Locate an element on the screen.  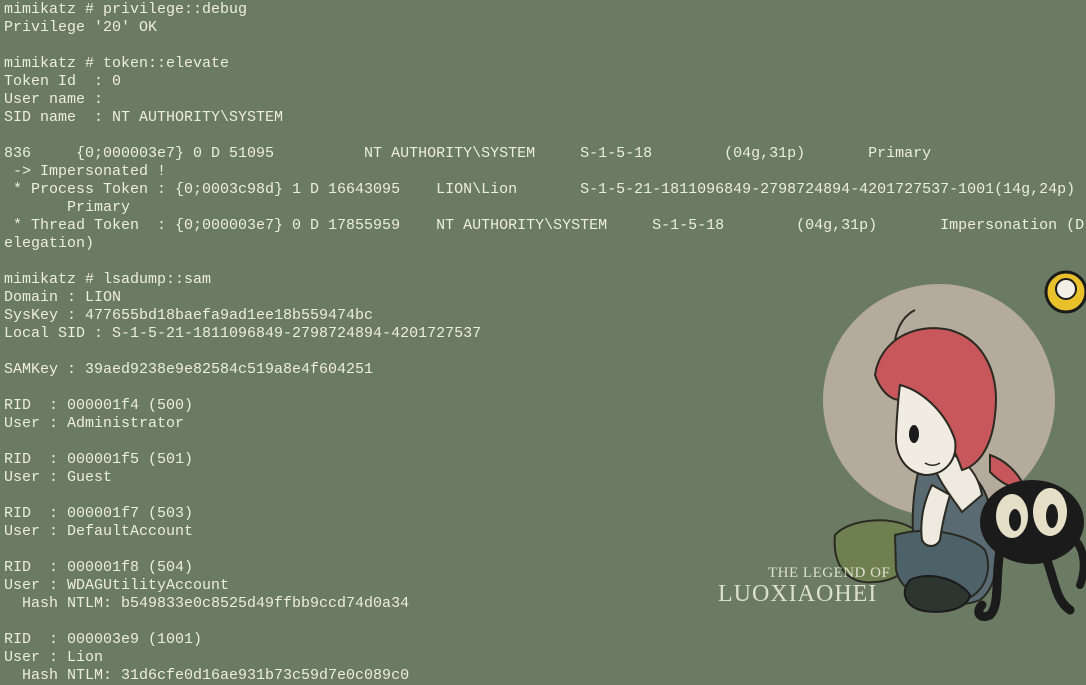
terminal-line: User : DefaultAccount is located at coordinates (99, 531).